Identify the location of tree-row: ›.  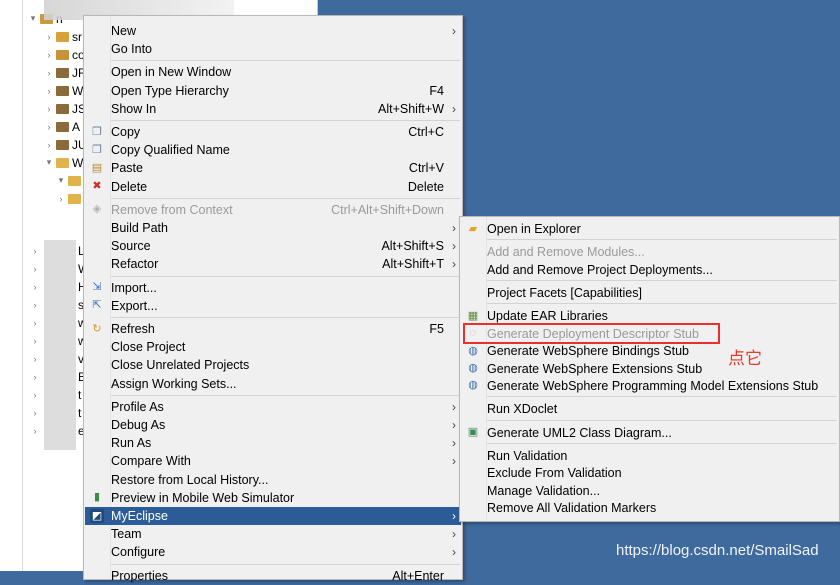
(70, 198).